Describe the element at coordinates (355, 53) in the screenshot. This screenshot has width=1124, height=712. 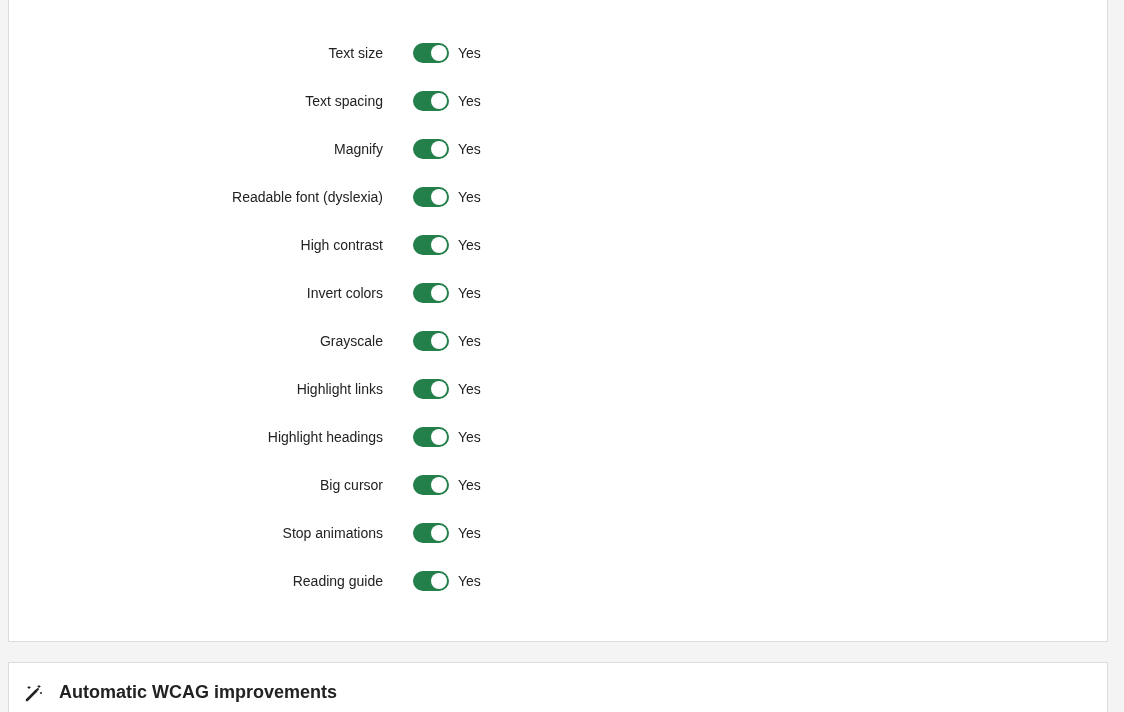
I see `setting-label: Text size` at that location.